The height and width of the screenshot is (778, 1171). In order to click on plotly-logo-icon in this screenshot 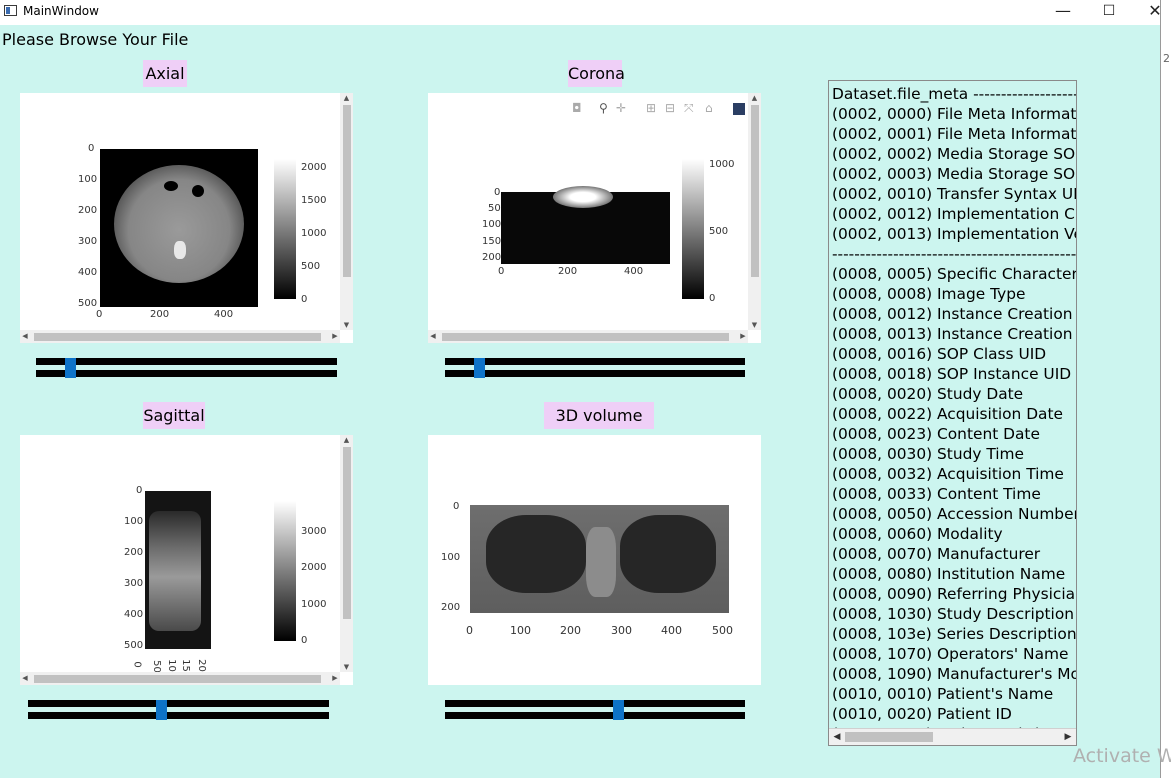, I will do `click(739, 109)`.